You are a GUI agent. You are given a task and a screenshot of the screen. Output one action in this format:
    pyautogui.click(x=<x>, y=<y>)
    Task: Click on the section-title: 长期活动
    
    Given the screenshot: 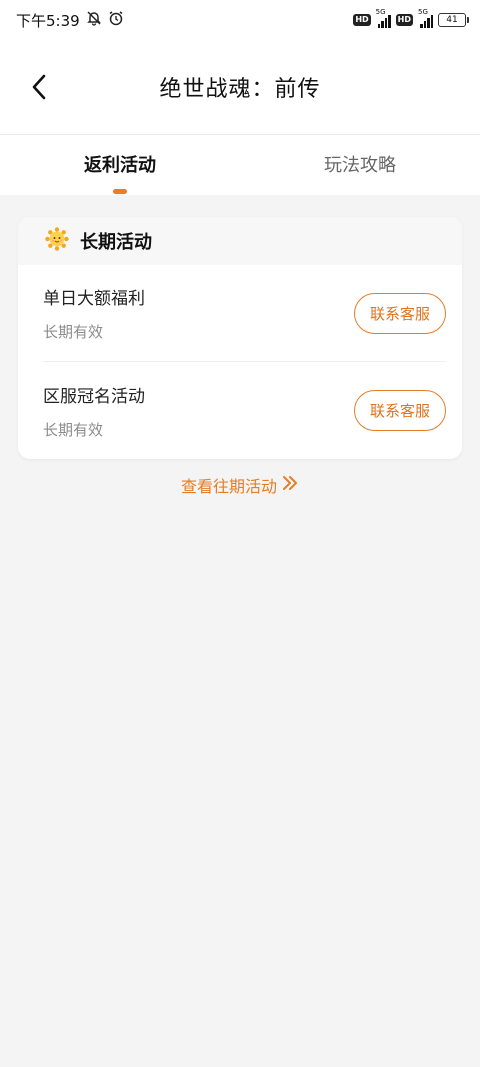 What is the action you would take?
    pyautogui.click(x=116, y=242)
    